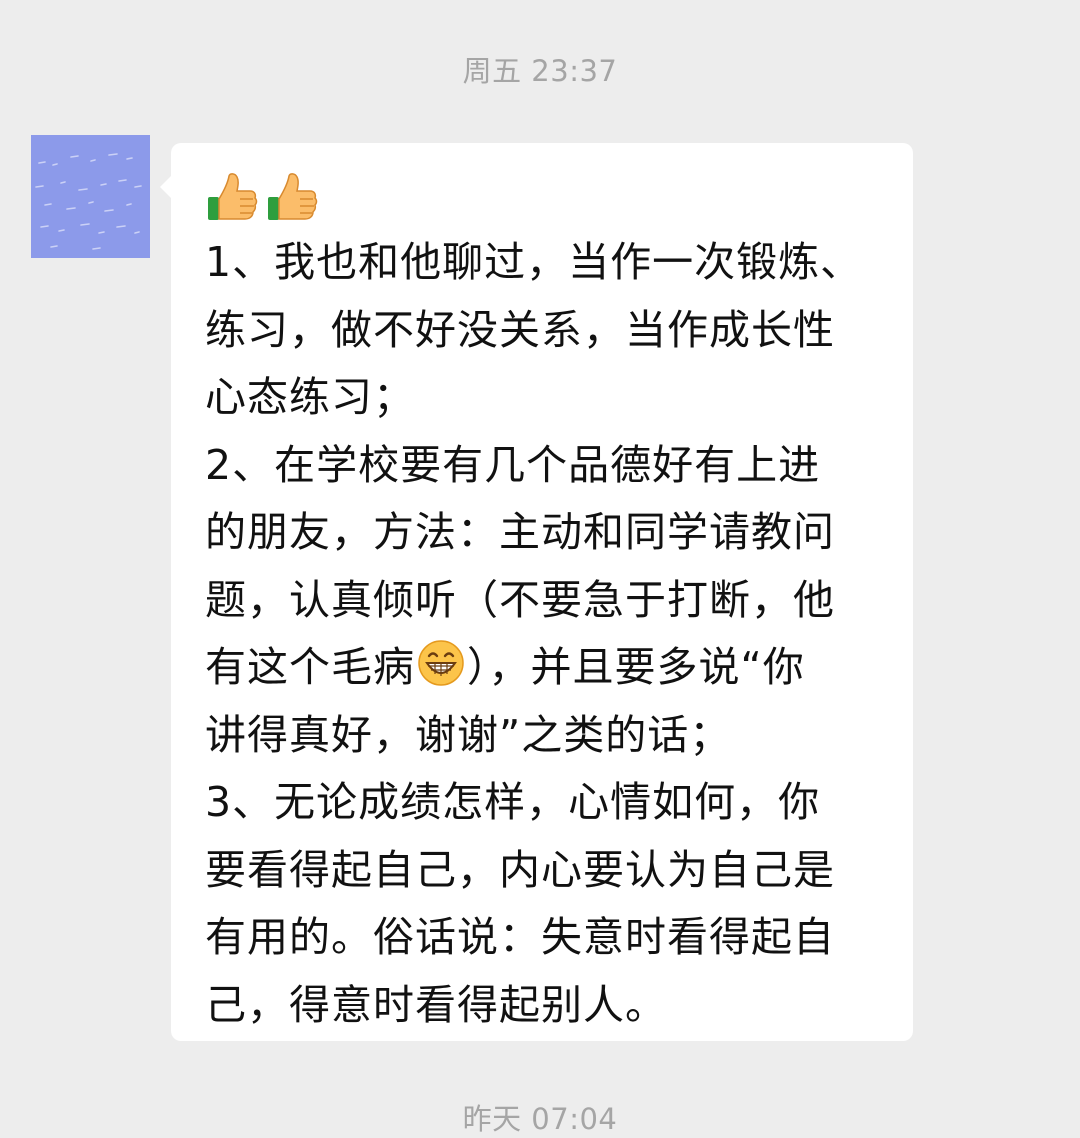 Image resolution: width=1080 pixels, height=1138 pixels. I want to click on grin-icon, so click(441, 663).